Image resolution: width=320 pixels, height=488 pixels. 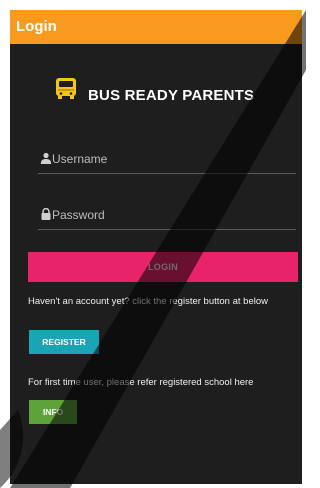 I want to click on register-button: REGISTER, so click(x=64, y=342).